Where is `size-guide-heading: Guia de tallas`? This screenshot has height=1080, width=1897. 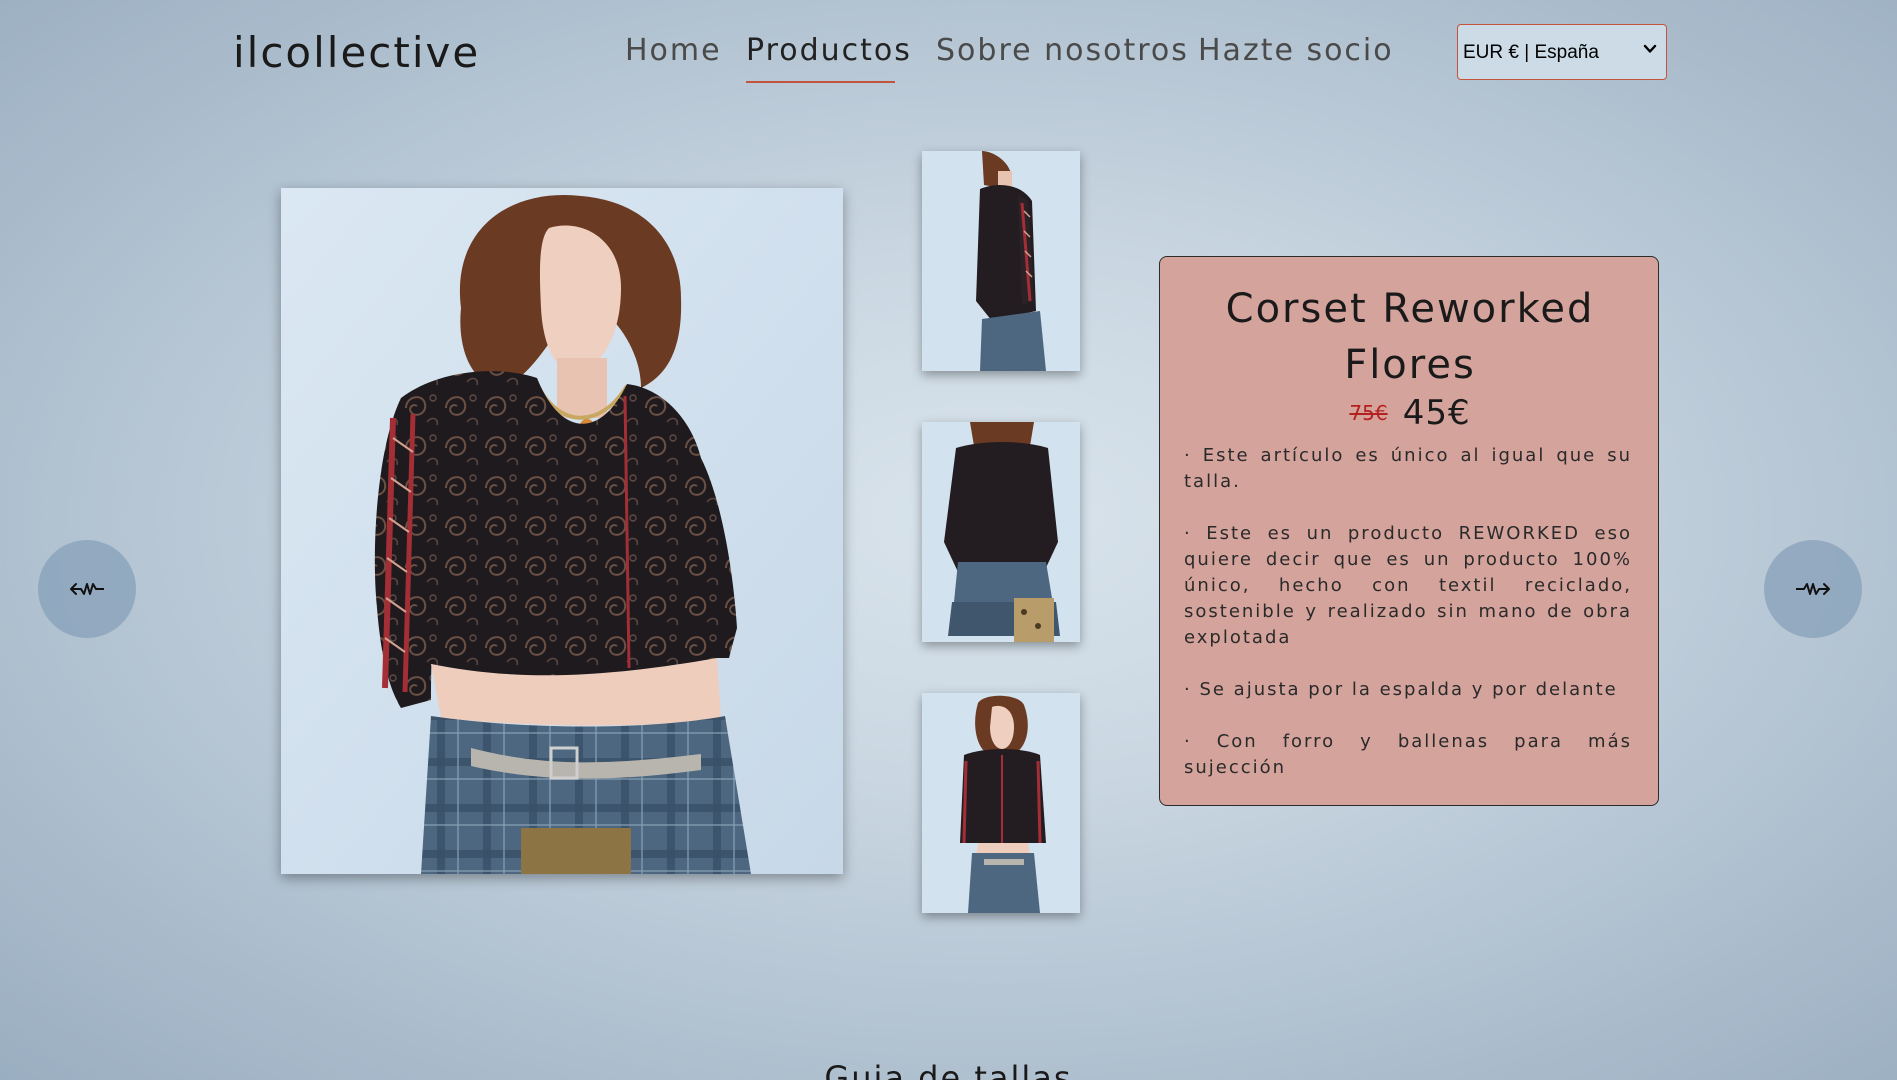
size-guide-heading: Guia de tallas is located at coordinates (948, 1069).